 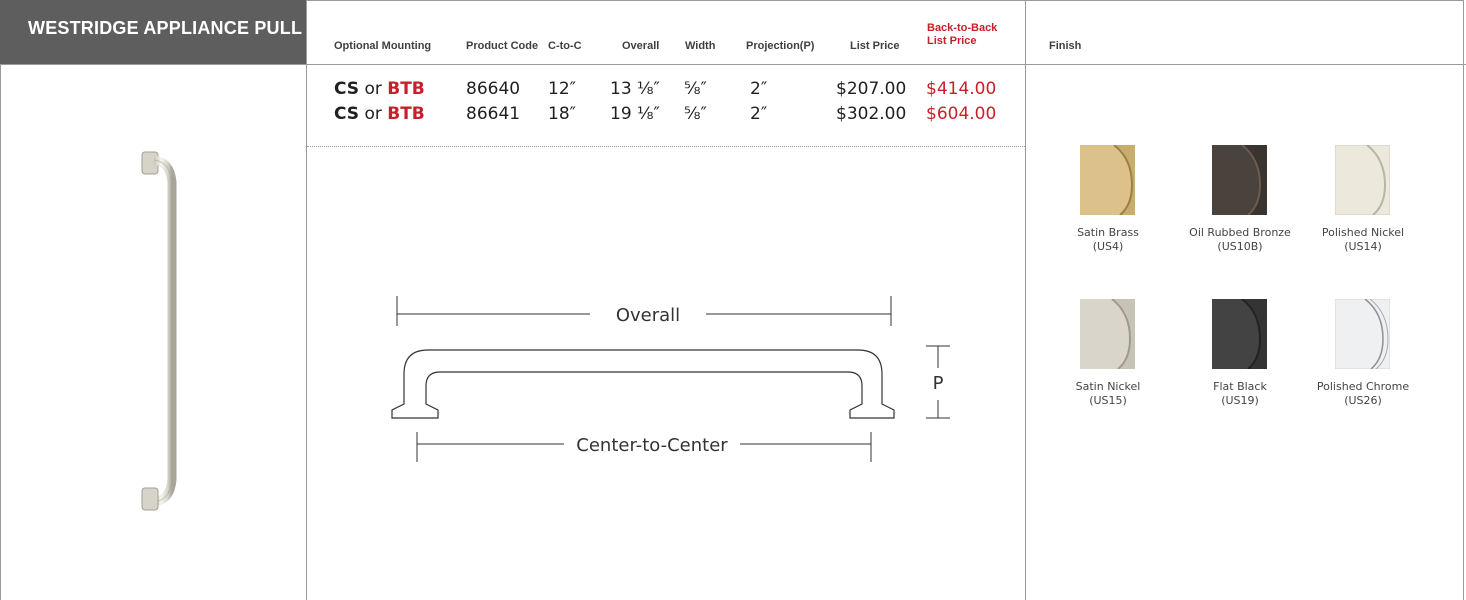 I want to click on finish-label: Satin Brass (US4), so click(x=1108, y=240).